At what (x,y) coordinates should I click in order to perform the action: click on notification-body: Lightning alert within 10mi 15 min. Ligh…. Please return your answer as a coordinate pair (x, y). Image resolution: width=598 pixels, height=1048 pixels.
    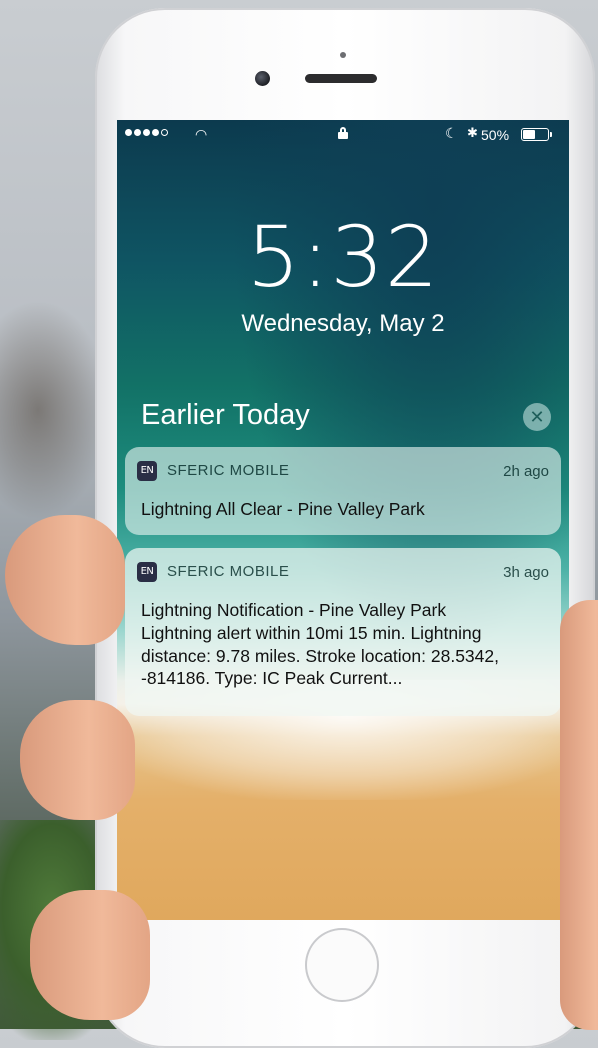
    Looking at the image, I should click on (320, 655).